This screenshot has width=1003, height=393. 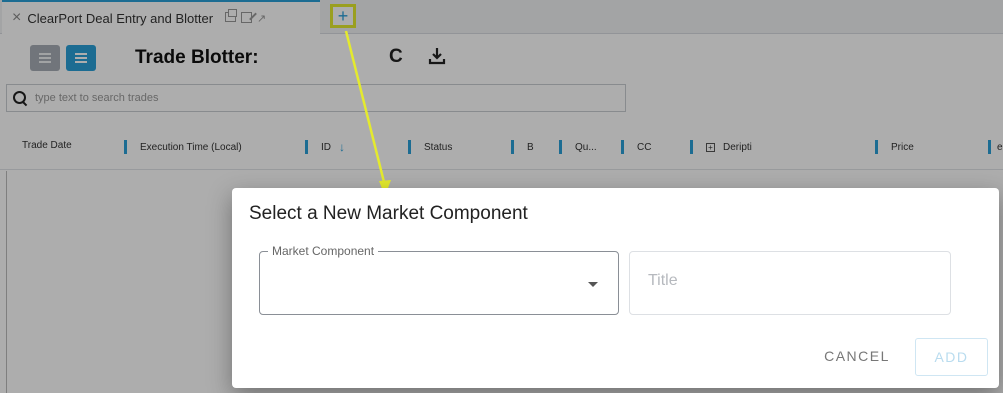 What do you see at coordinates (857, 356) in the screenshot?
I see `cancel-button: CANCEL` at bounding box center [857, 356].